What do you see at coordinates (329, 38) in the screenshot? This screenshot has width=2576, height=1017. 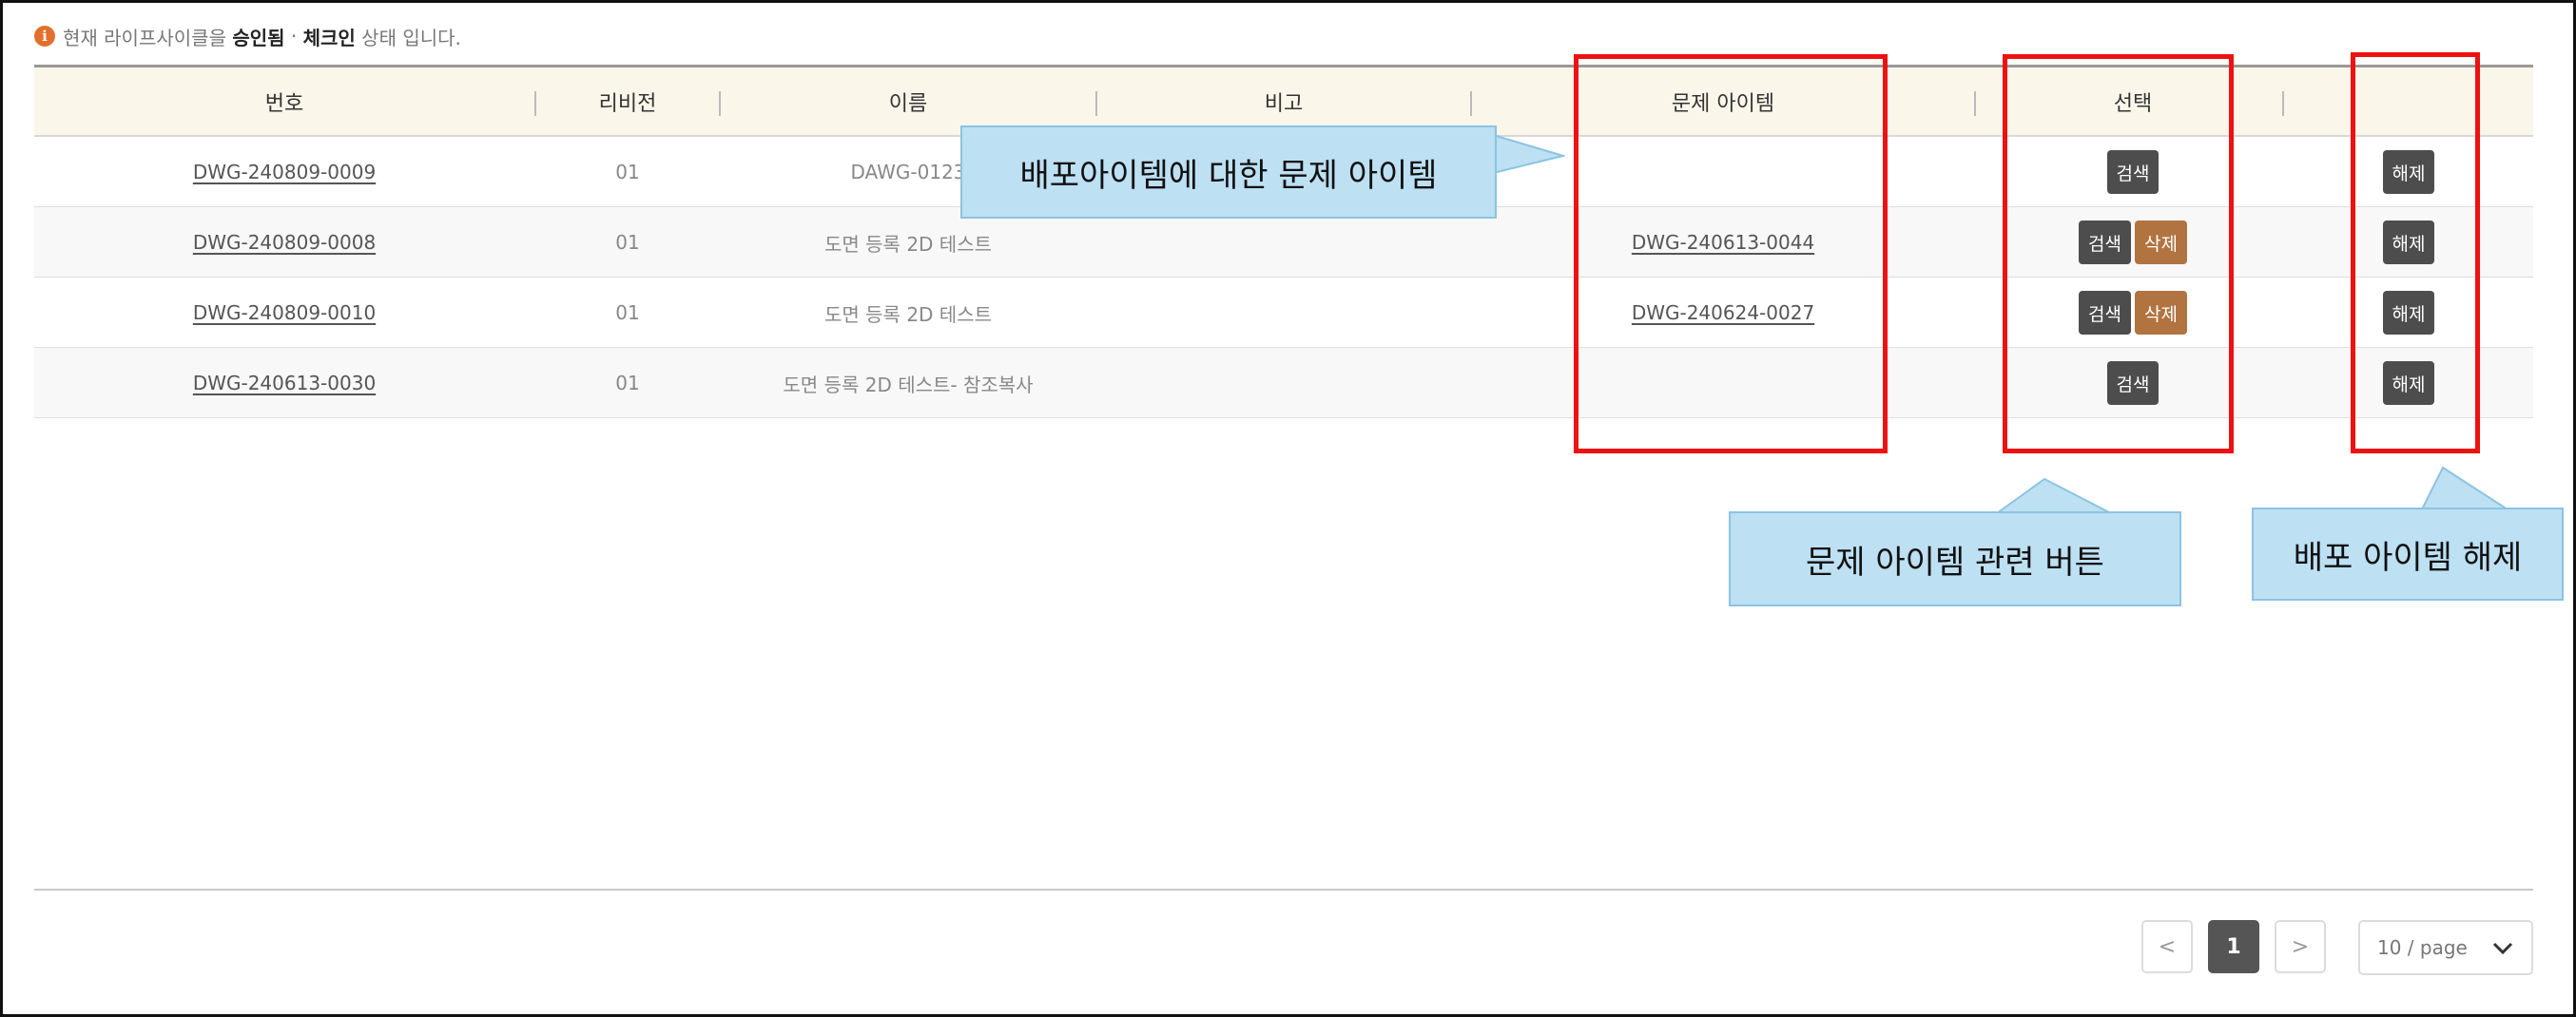 I see `status-state: 체크인` at bounding box center [329, 38].